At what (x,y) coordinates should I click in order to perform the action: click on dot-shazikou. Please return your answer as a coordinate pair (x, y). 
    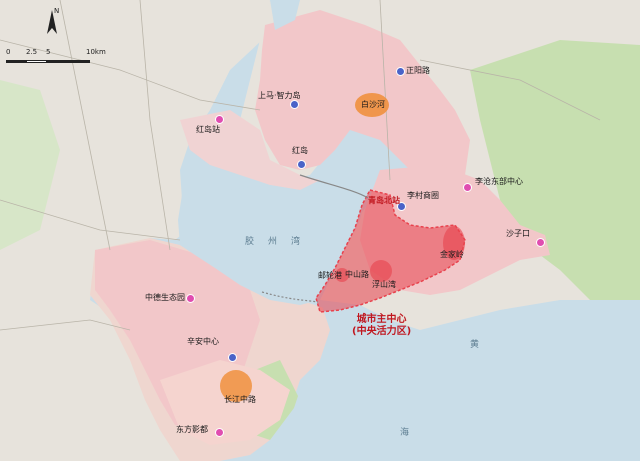
    Looking at the image, I should click on (540, 242).